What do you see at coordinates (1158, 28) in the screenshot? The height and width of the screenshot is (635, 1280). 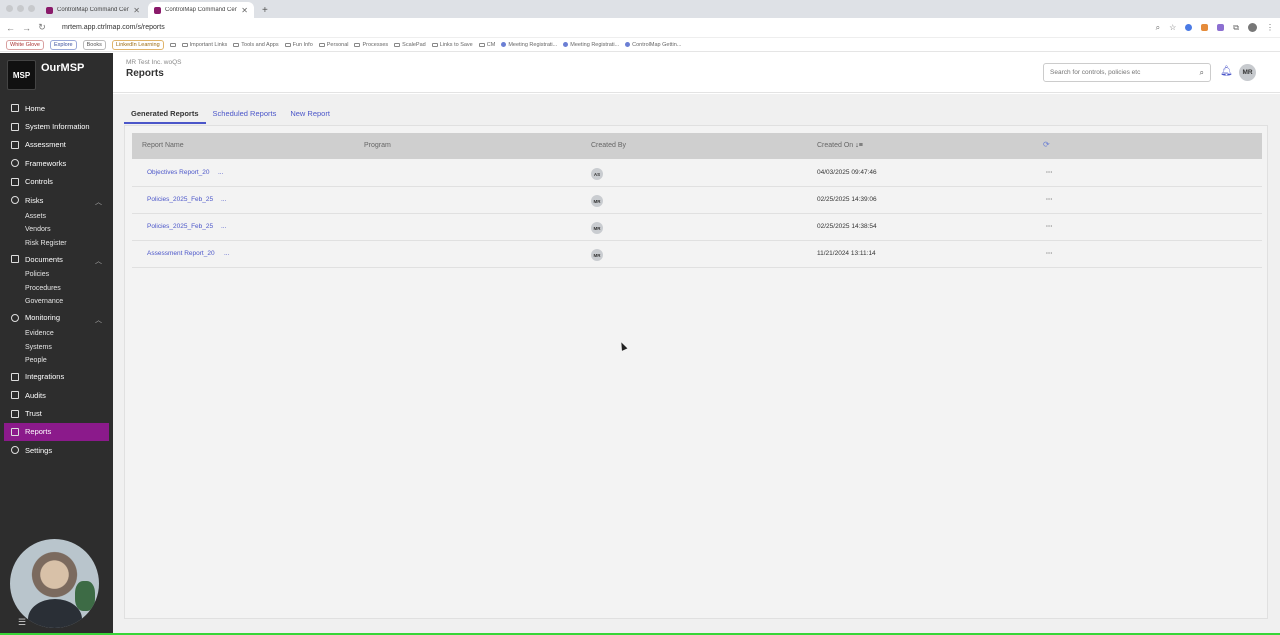 I see `zoom-icon: ⌕` at bounding box center [1158, 28].